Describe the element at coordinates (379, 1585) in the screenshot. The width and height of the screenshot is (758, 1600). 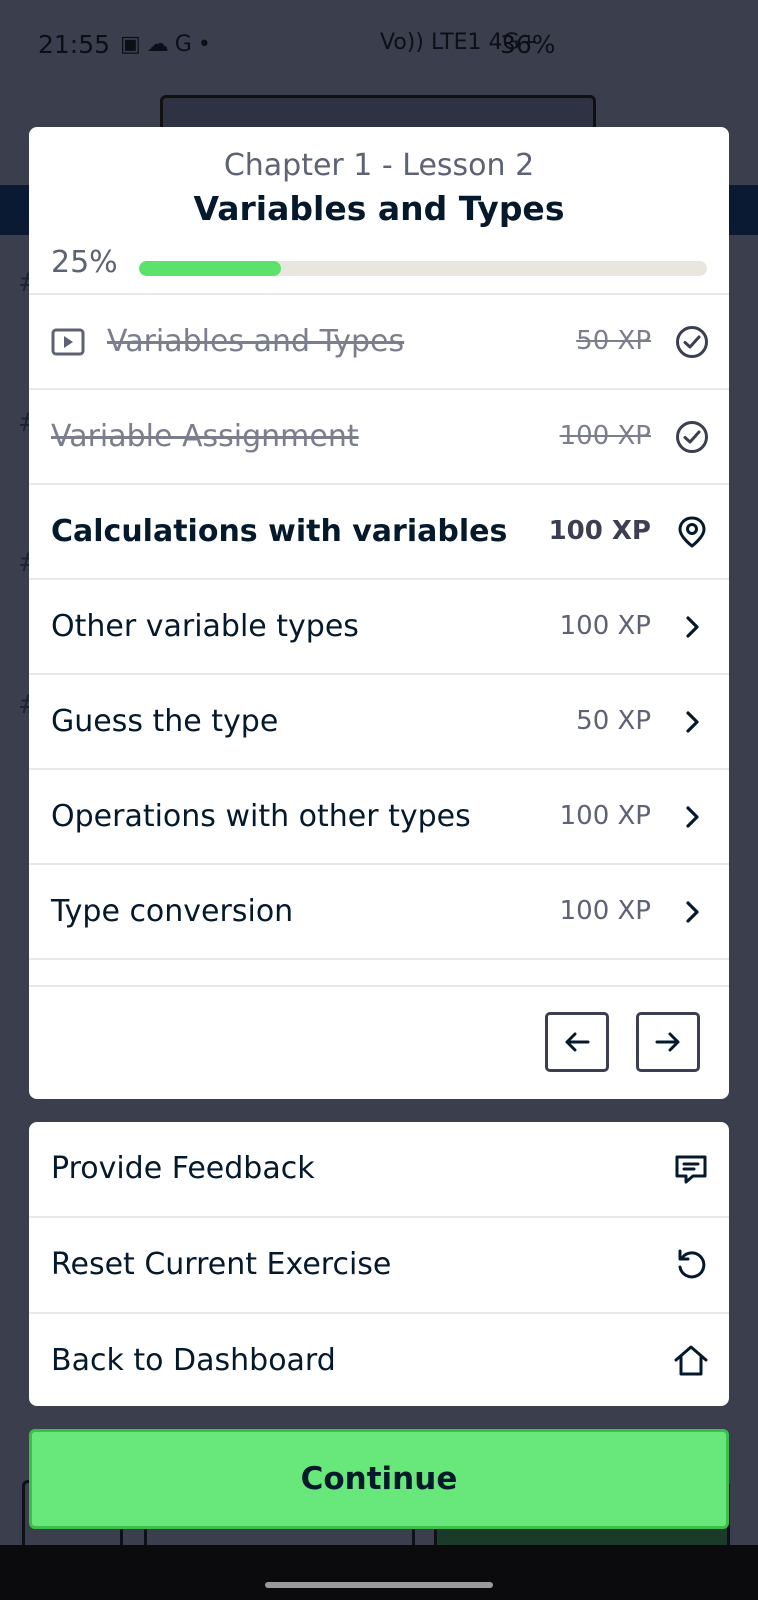
I see `home-gesture-handle` at that location.